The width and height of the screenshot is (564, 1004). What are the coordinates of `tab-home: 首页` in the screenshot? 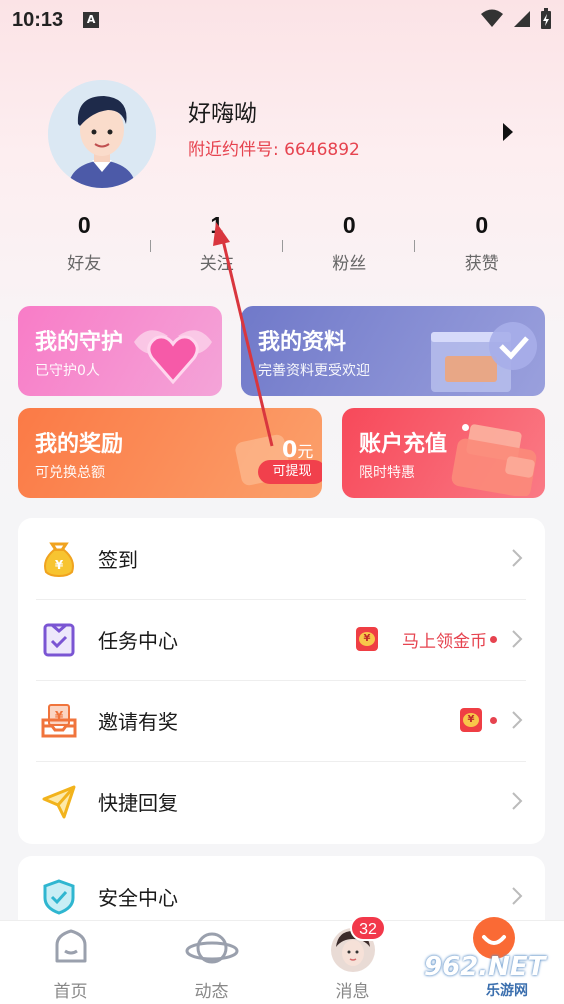 It's located at (70, 962).